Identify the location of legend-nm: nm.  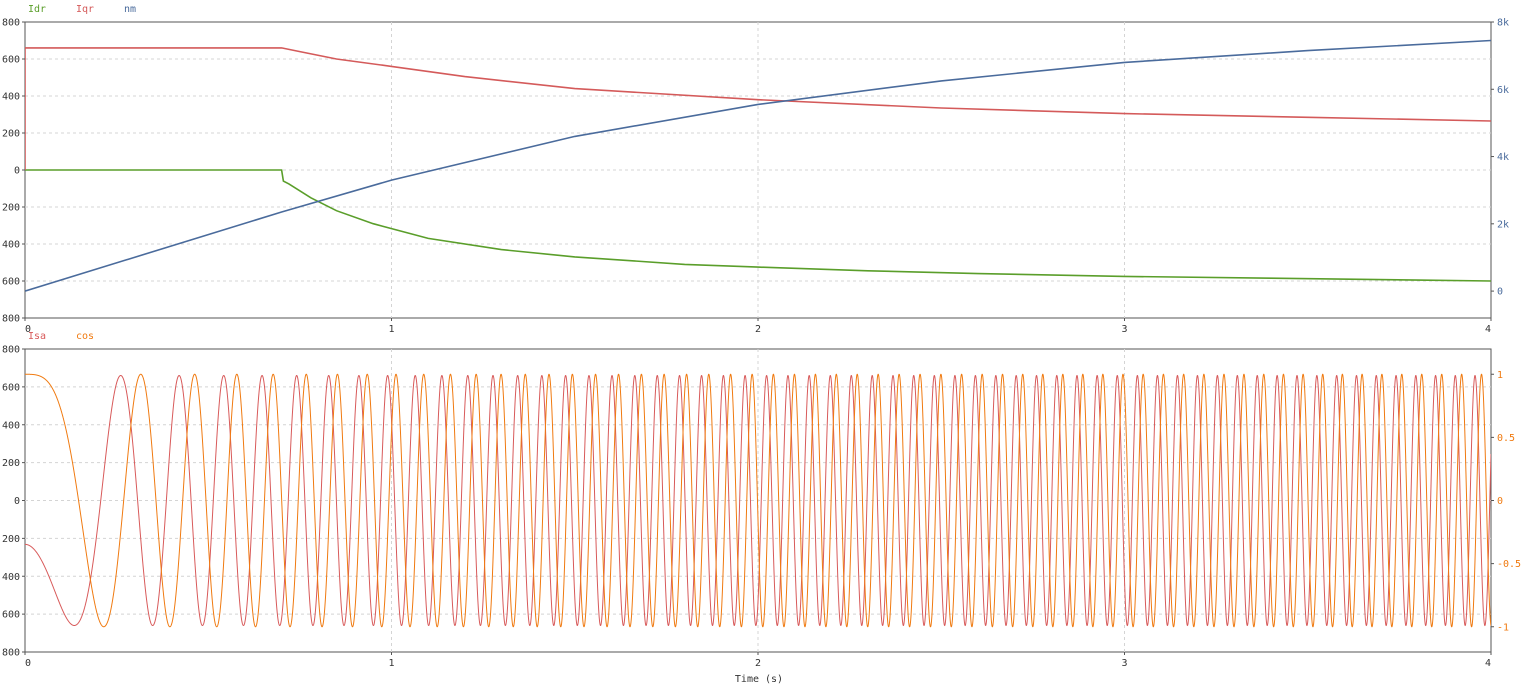
(130, 9).